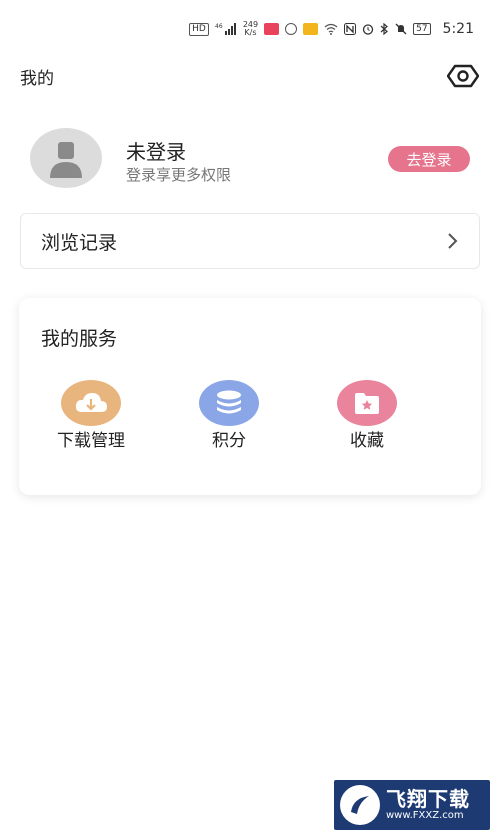  Describe the element at coordinates (179, 175) in the screenshot. I see `user-subtitle: 登录享更多权限` at that location.